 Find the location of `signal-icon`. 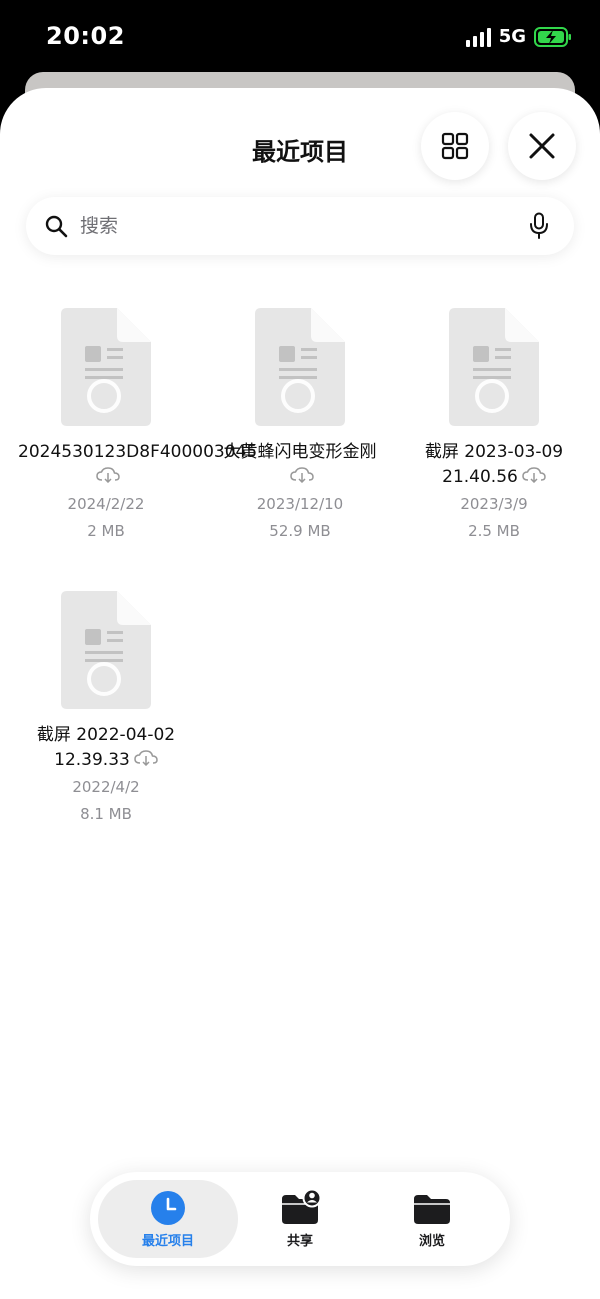

signal-icon is located at coordinates (478, 37).